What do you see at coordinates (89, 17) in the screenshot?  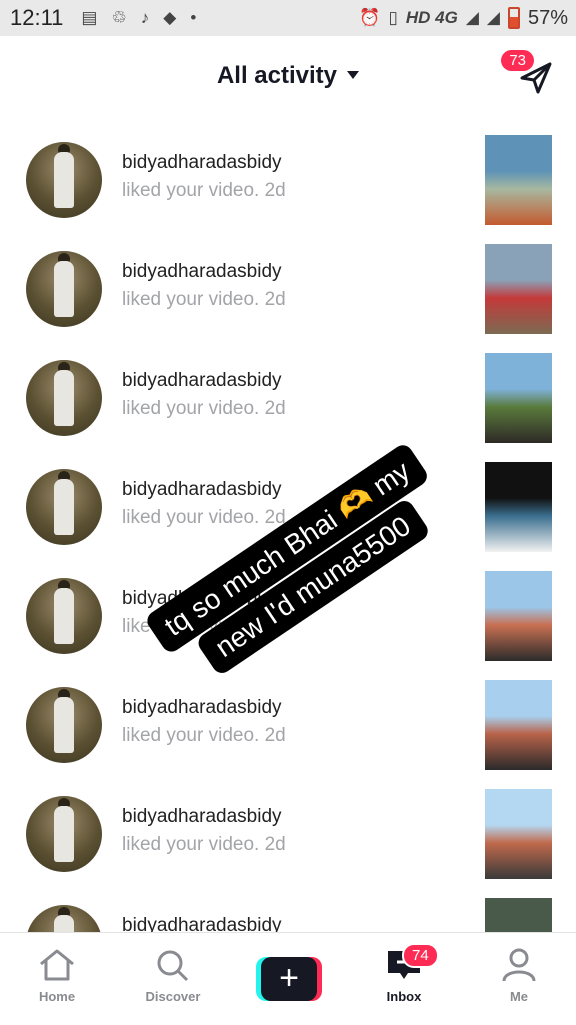 I see `message-notification-icon: ▤` at bounding box center [89, 17].